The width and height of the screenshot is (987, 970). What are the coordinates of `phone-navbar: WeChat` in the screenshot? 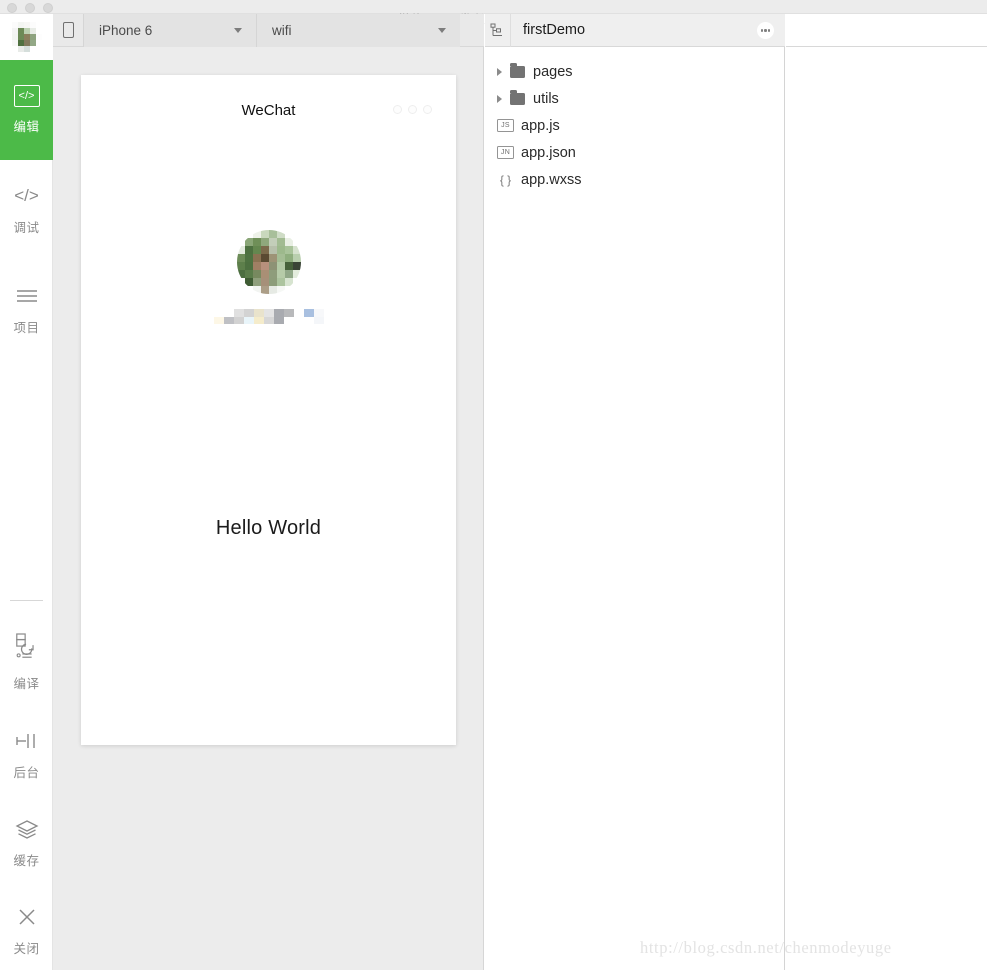 It's located at (268, 107).